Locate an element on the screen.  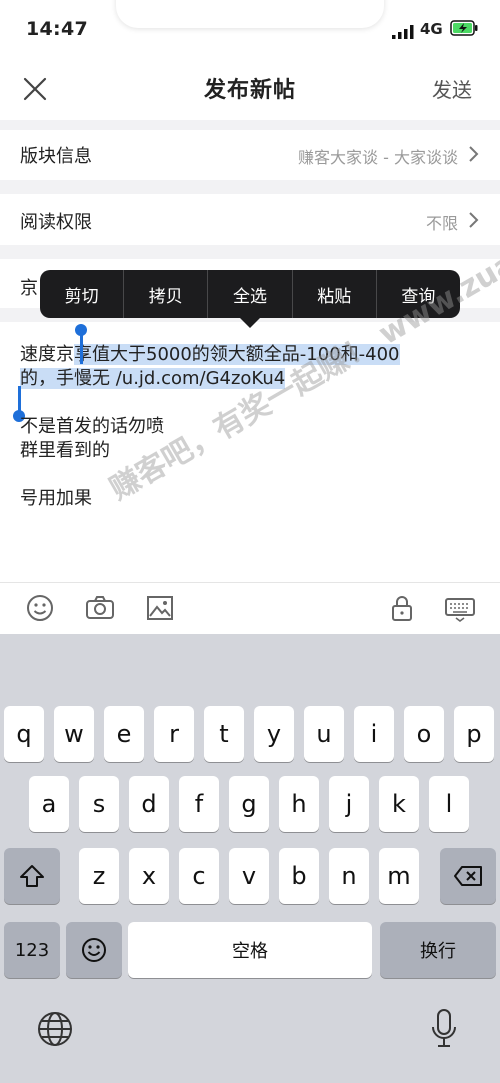
backspace-icon is located at coordinates (468, 876).